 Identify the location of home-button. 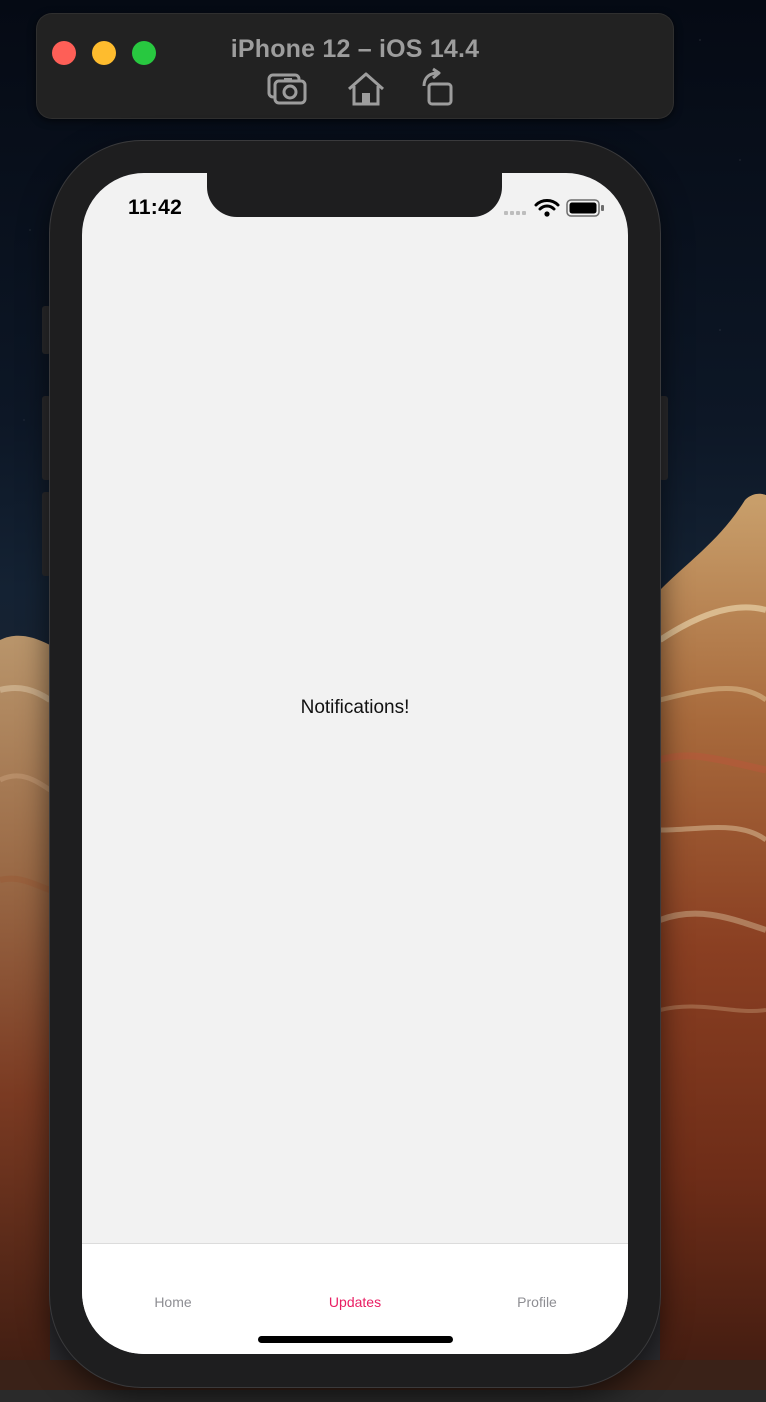
(366, 90).